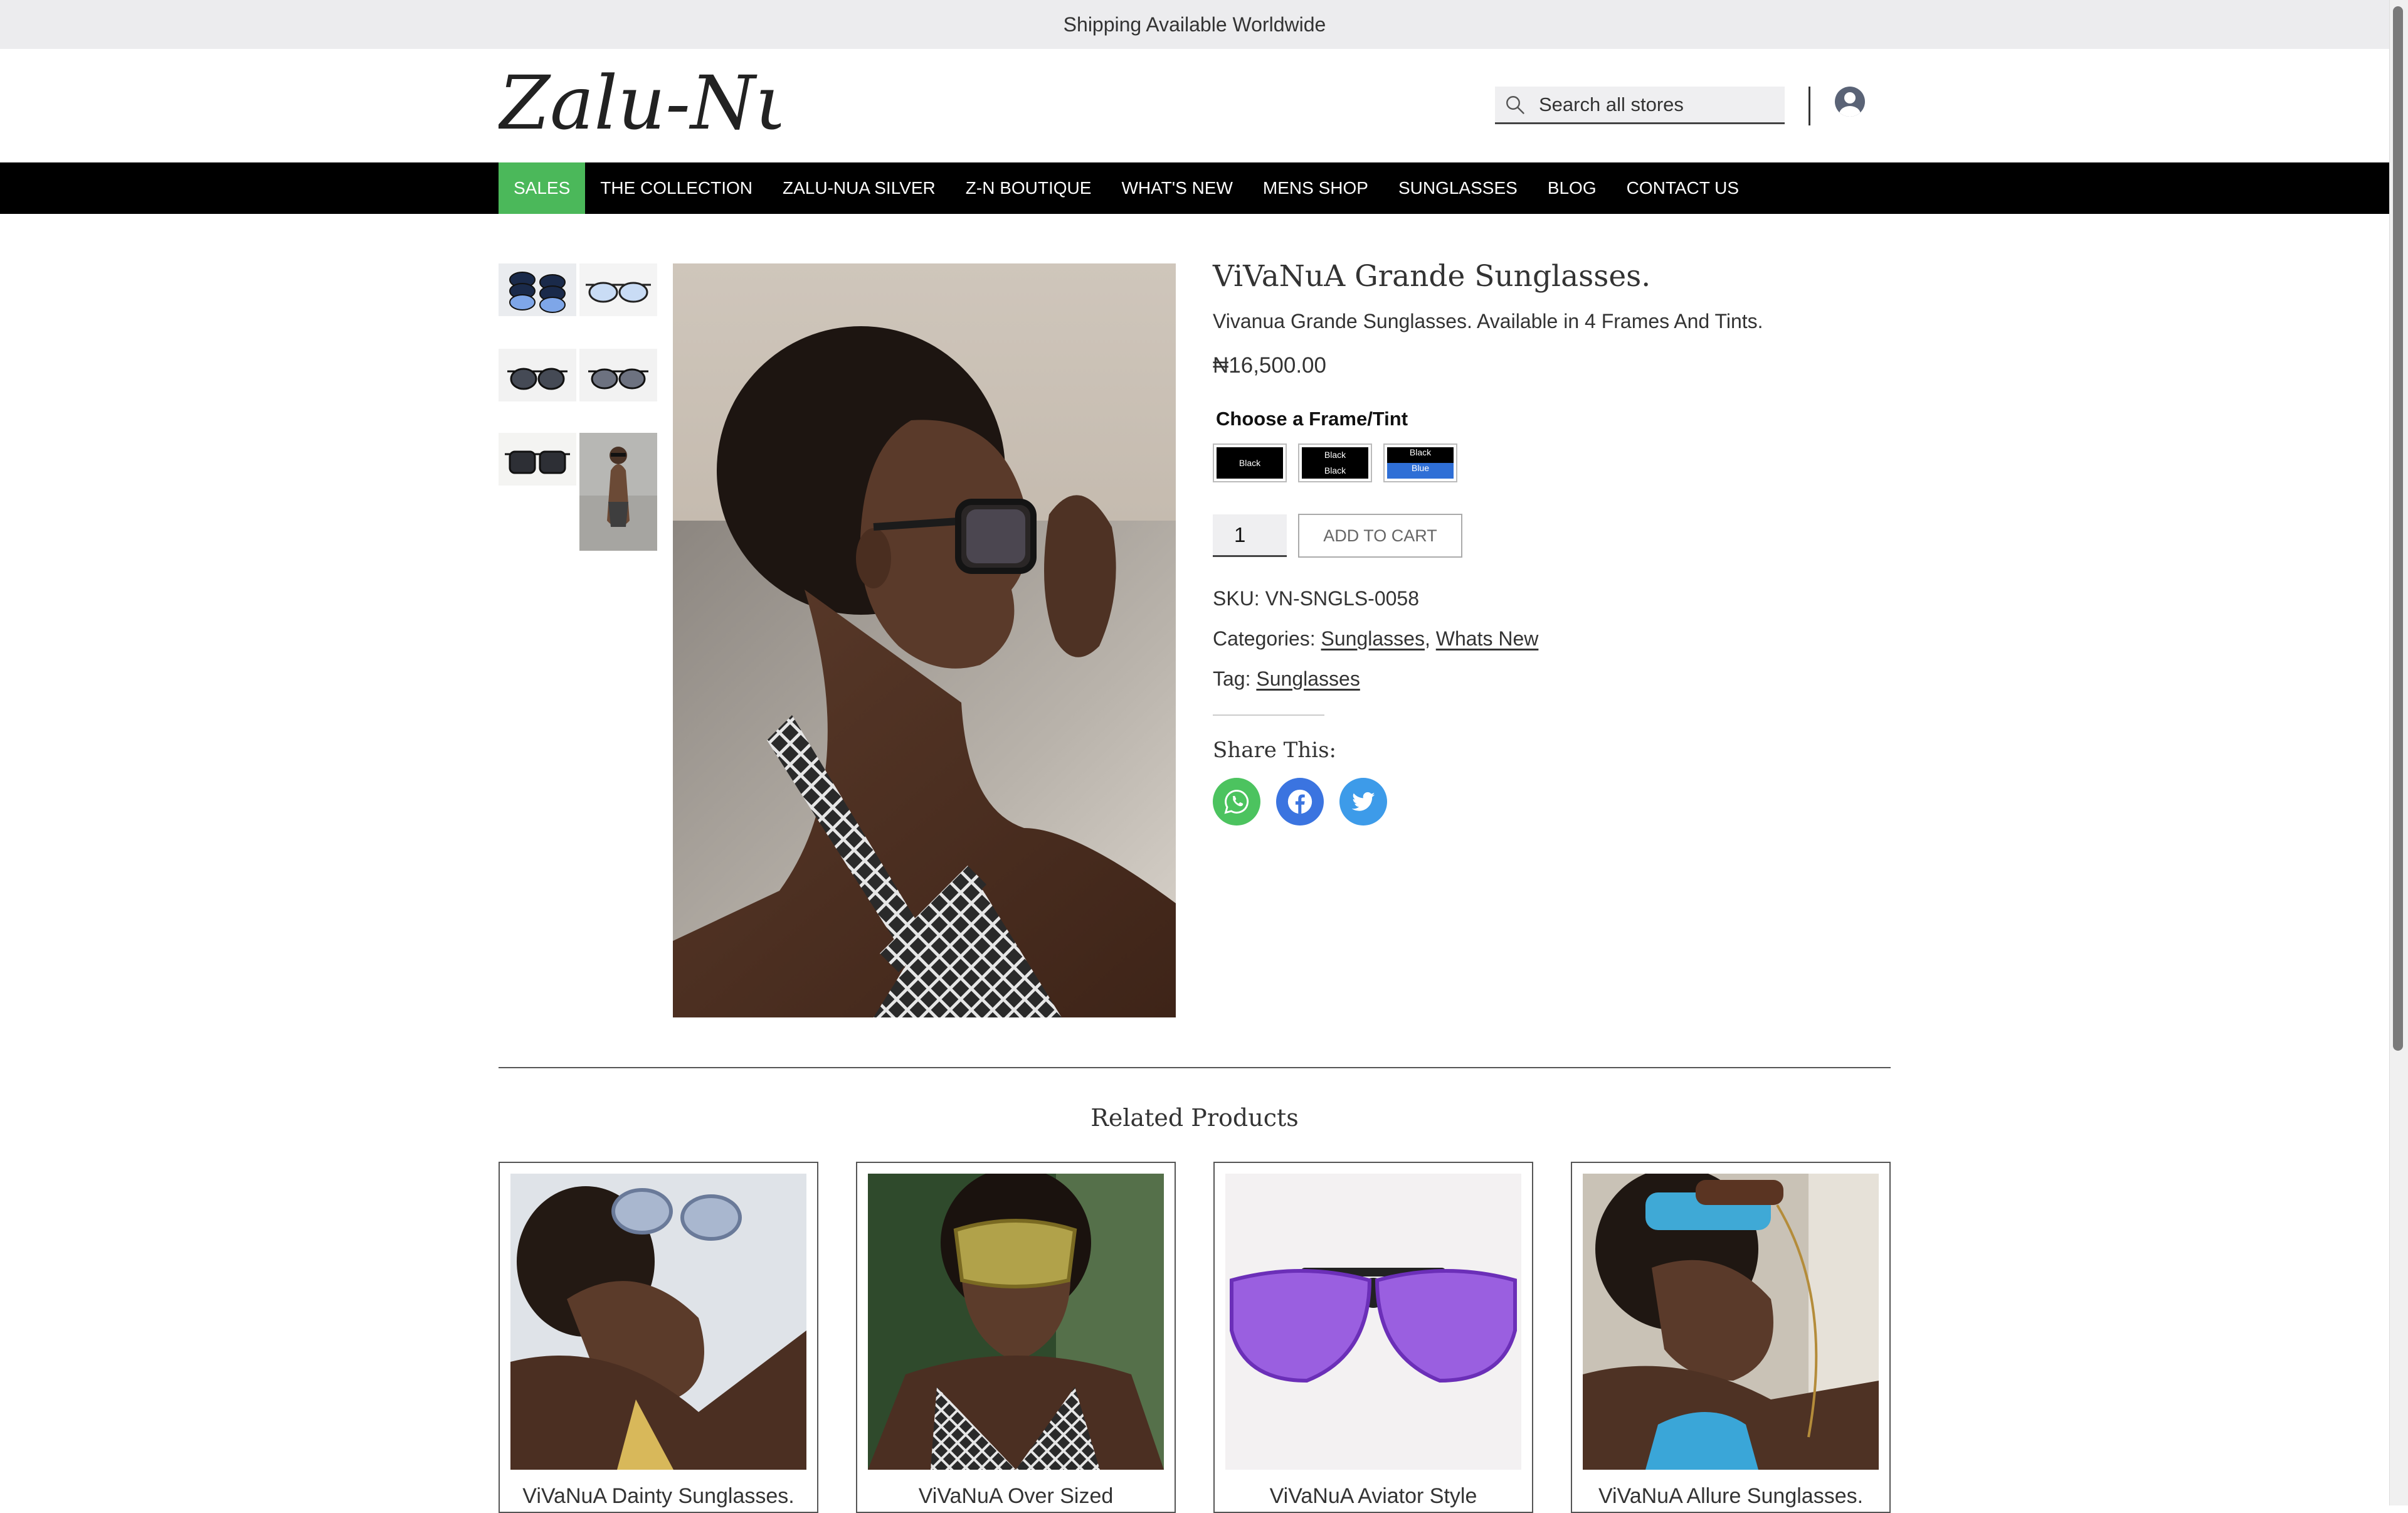 The width and height of the screenshot is (2408, 1513). I want to click on tag-link-sunglasses: Sunglasses, so click(1308, 678).